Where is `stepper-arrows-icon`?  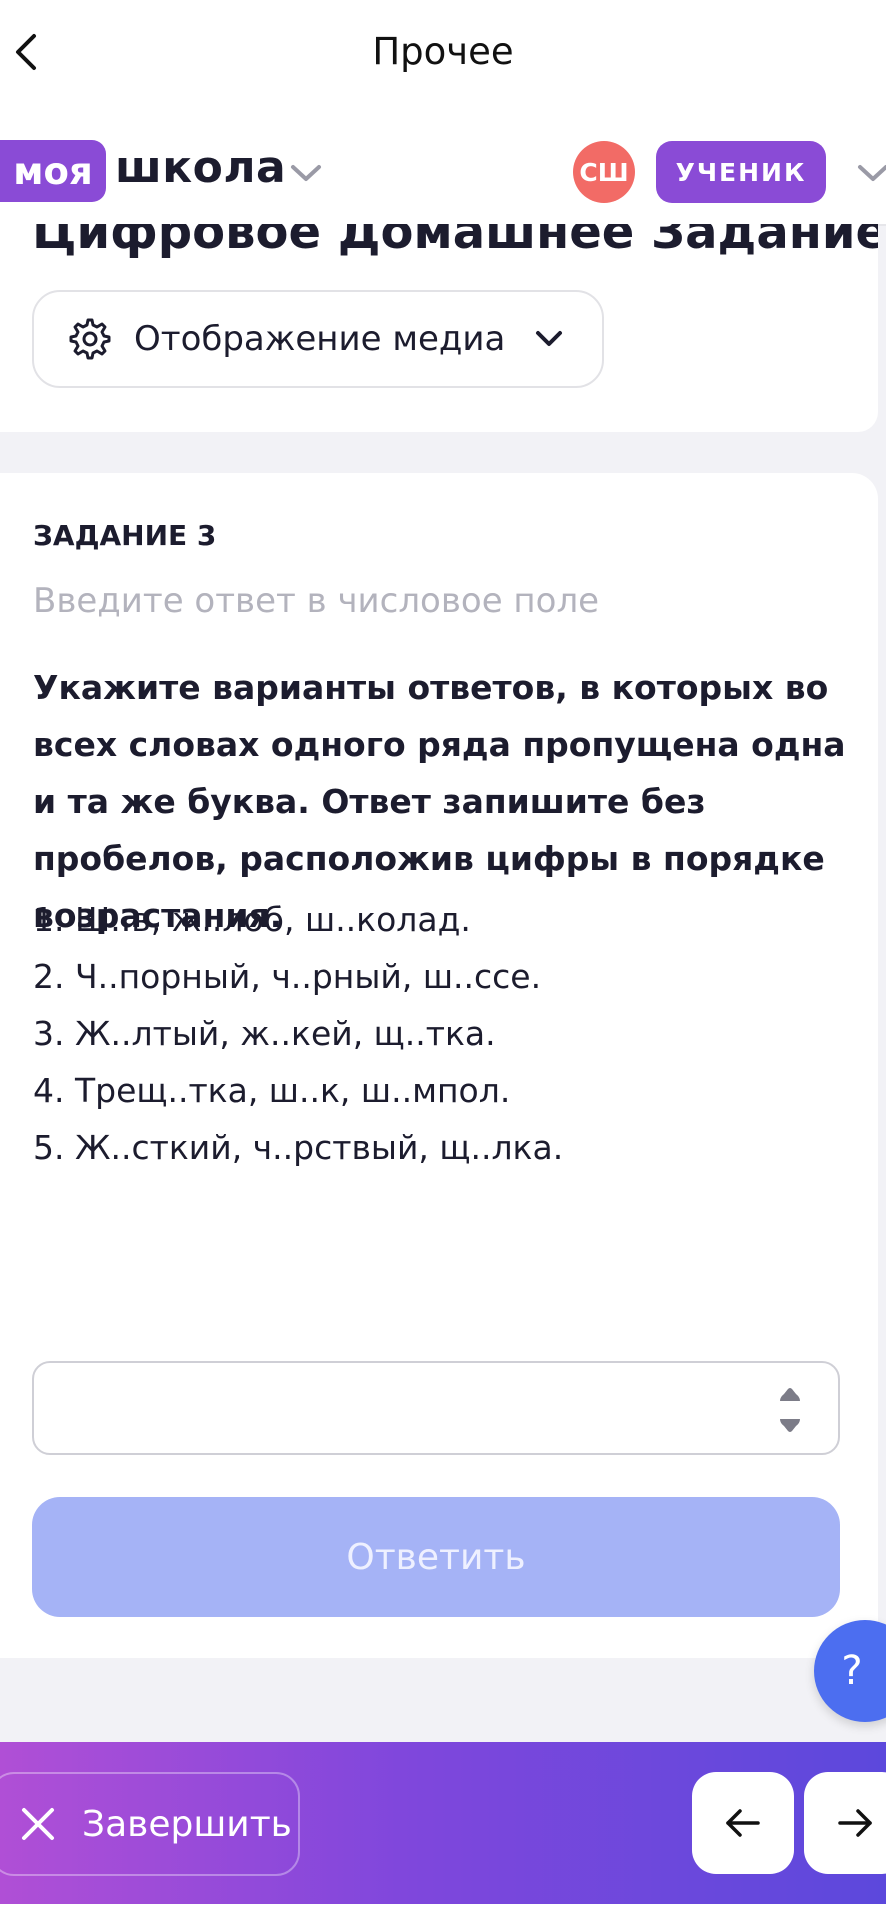
stepper-arrows-icon is located at coordinates (790, 1410).